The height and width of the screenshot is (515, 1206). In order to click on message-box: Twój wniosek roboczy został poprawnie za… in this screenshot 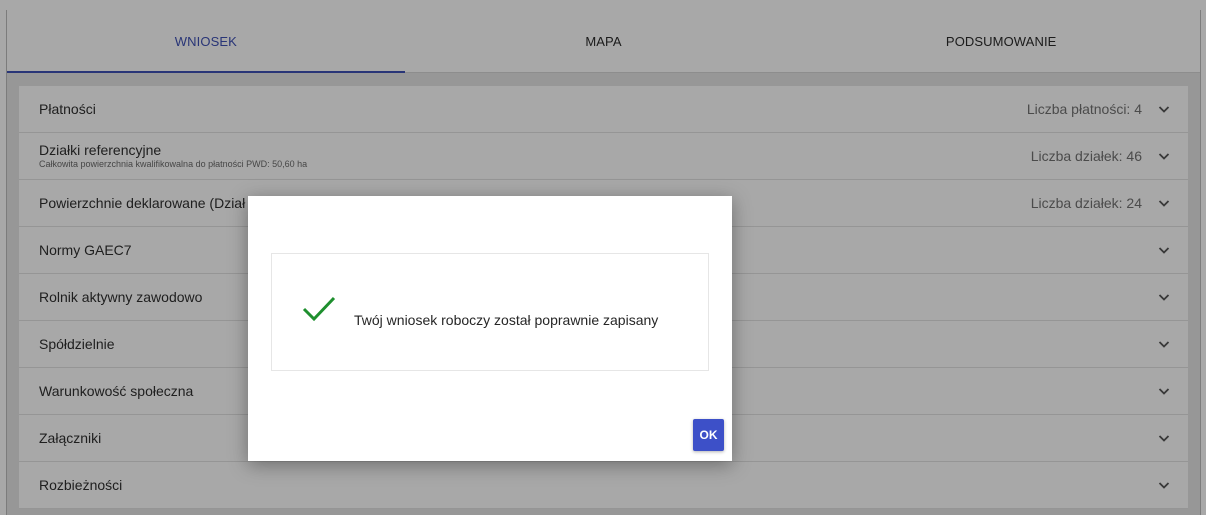, I will do `click(490, 312)`.